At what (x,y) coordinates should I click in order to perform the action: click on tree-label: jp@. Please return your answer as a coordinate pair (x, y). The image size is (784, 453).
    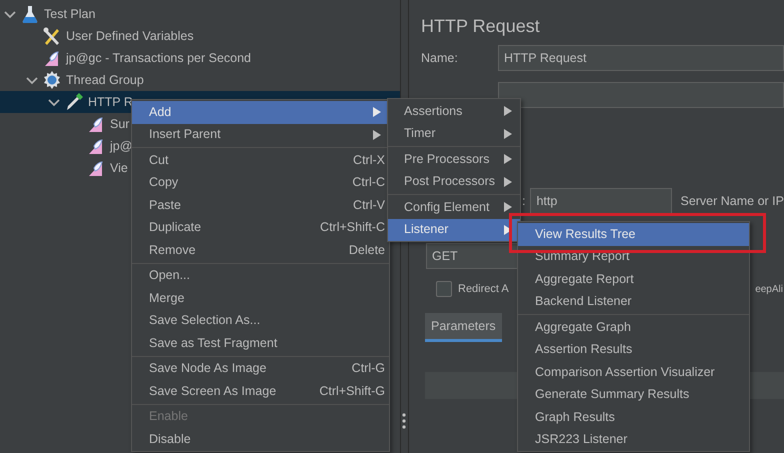
    Looking at the image, I should click on (121, 146).